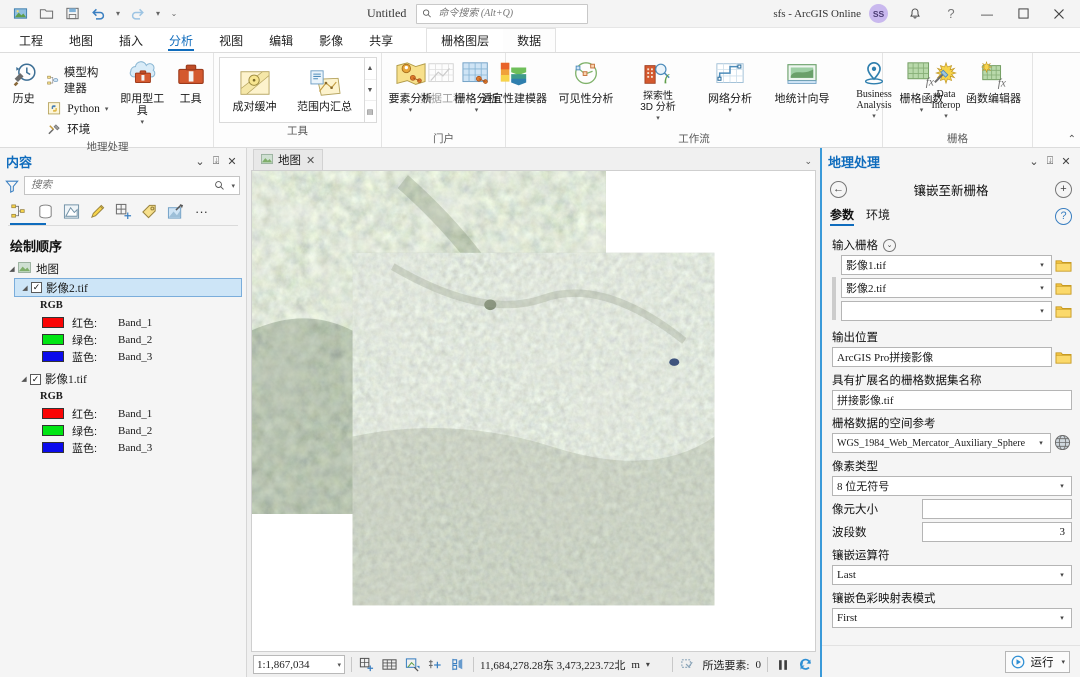 This screenshot has width=1080, height=682. What do you see at coordinates (299, 664) in the screenshot?
I see `map-scale-control: 1:1,867,034 ▾` at bounding box center [299, 664].